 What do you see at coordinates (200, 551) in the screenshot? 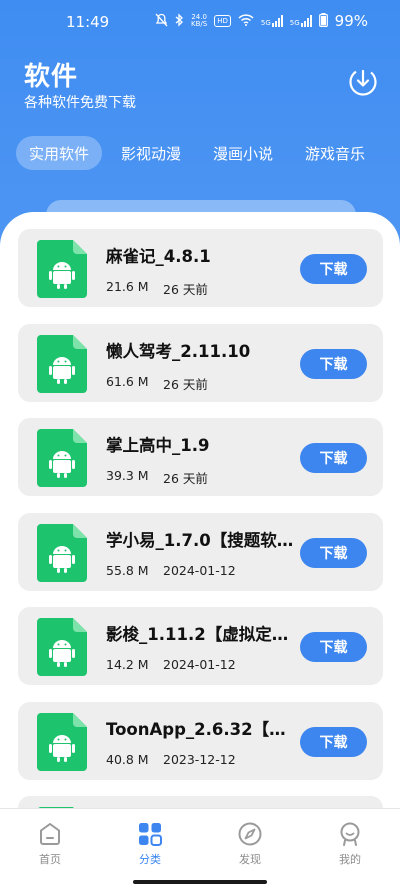
I see `app-card: 学小易_1.7.0【搜题软件】 55.8 M 2024-01-12 下载` at bounding box center [200, 551].